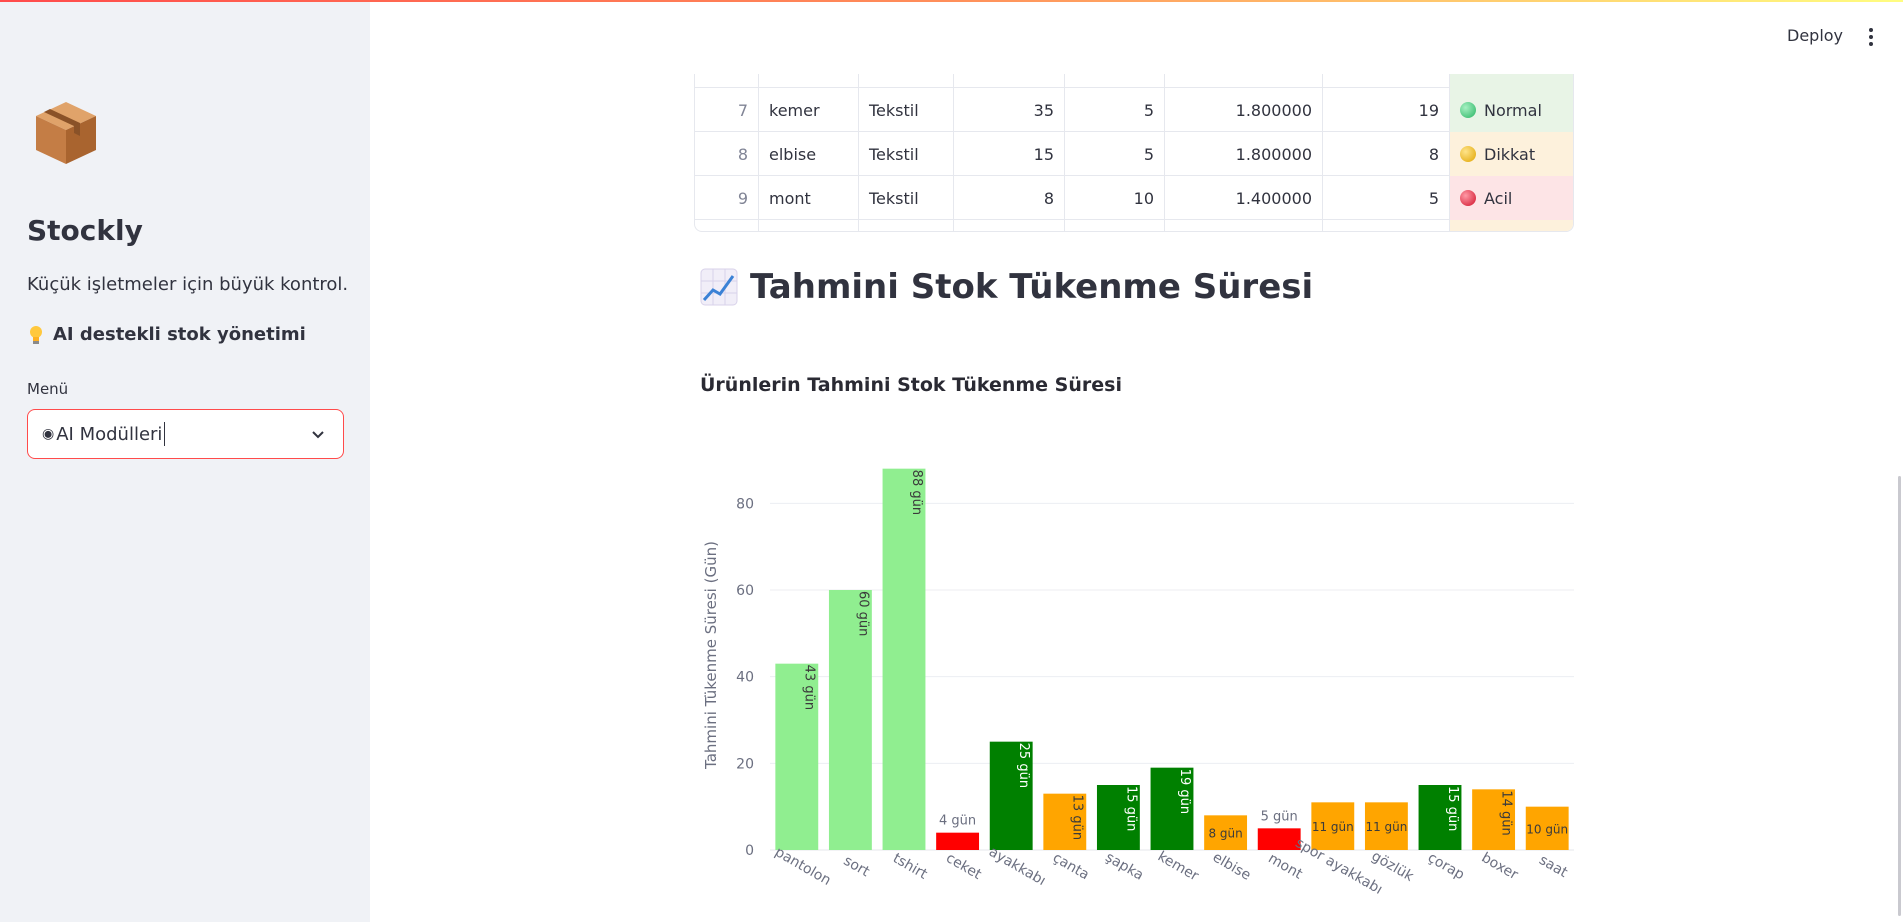 This screenshot has height=922, width=1903. Describe the element at coordinates (188, 284) in the screenshot. I see `app-tagline: Küçük işletmeler için büyük kontrol.` at that location.